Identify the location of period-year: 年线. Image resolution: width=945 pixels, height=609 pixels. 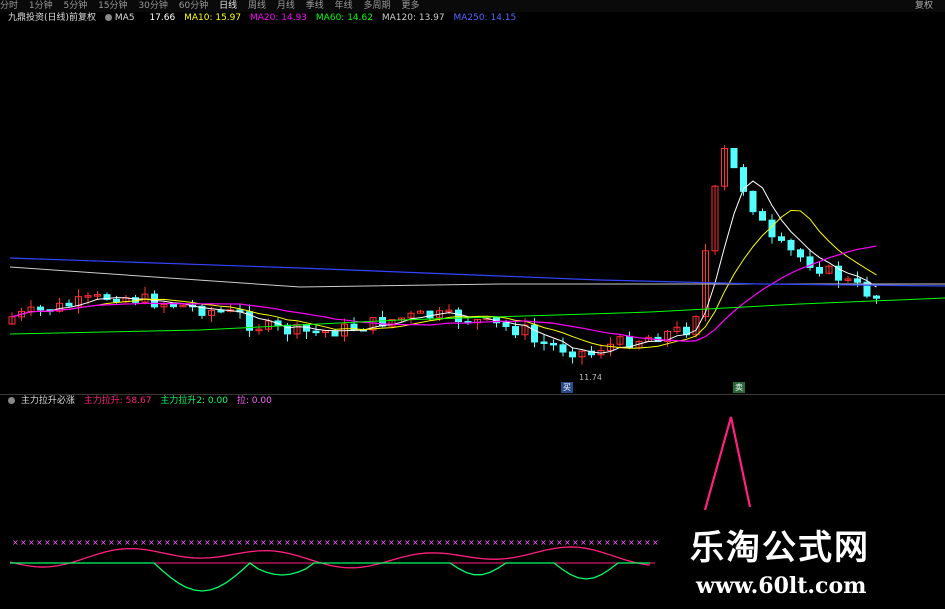
(344, 6).